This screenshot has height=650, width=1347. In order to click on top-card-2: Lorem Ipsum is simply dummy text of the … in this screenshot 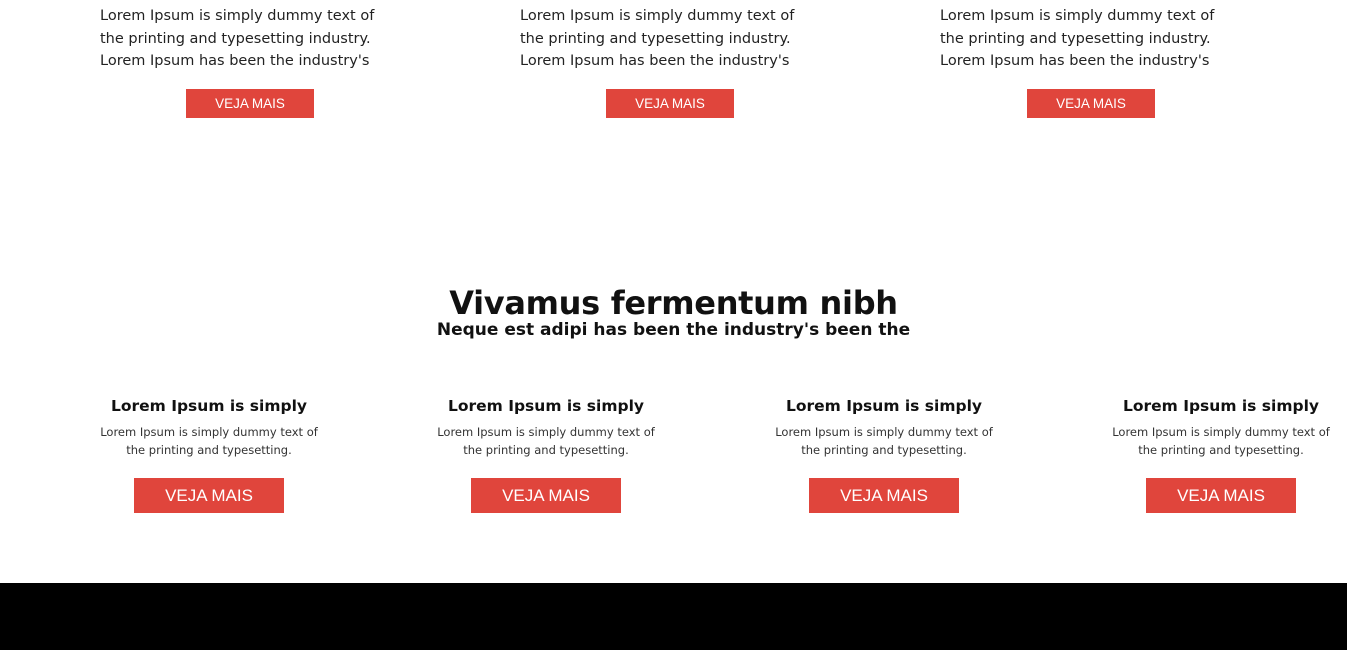, I will do `click(670, 39)`.